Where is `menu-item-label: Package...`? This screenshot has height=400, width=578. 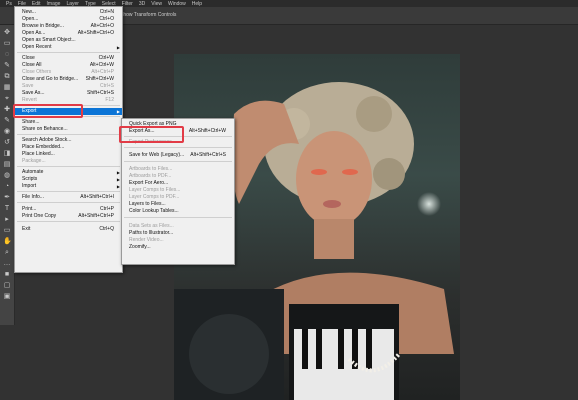
menu-item-label: Package... is located at coordinates (34, 161).